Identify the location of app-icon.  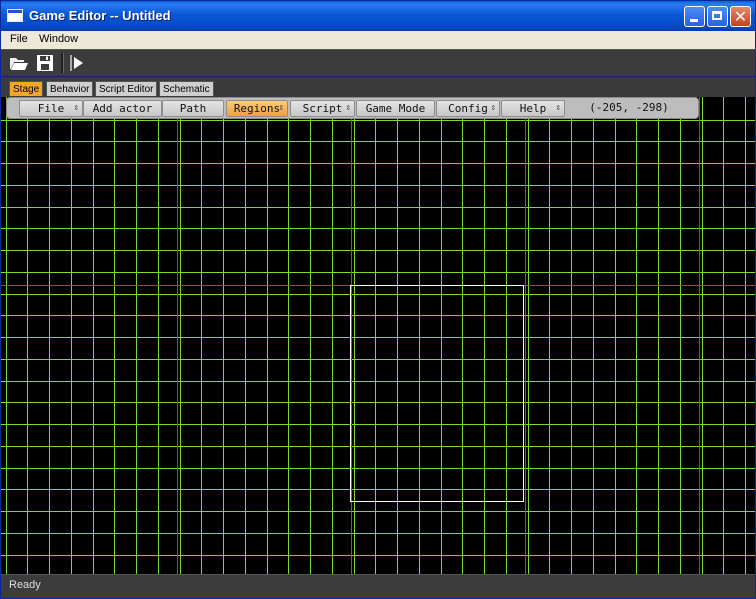
(15, 15).